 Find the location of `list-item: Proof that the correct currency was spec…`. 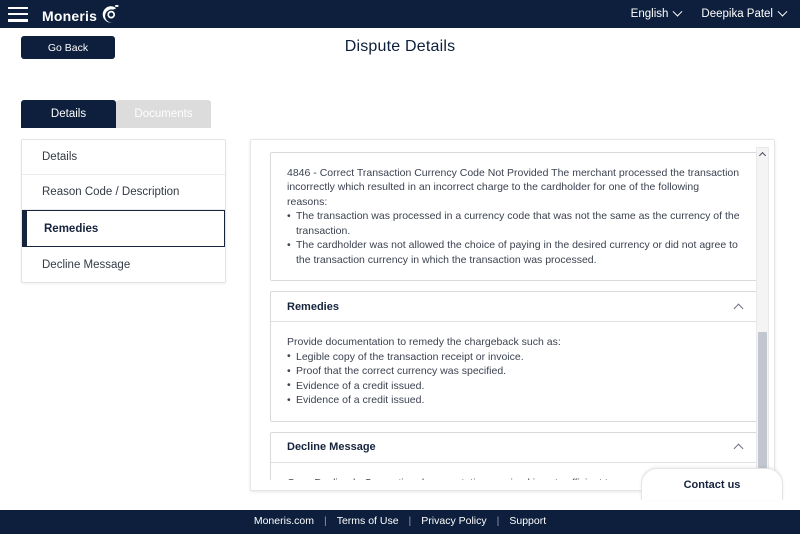

list-item: Proof that the correct currency was spec… is located at coordinates (513, 371).